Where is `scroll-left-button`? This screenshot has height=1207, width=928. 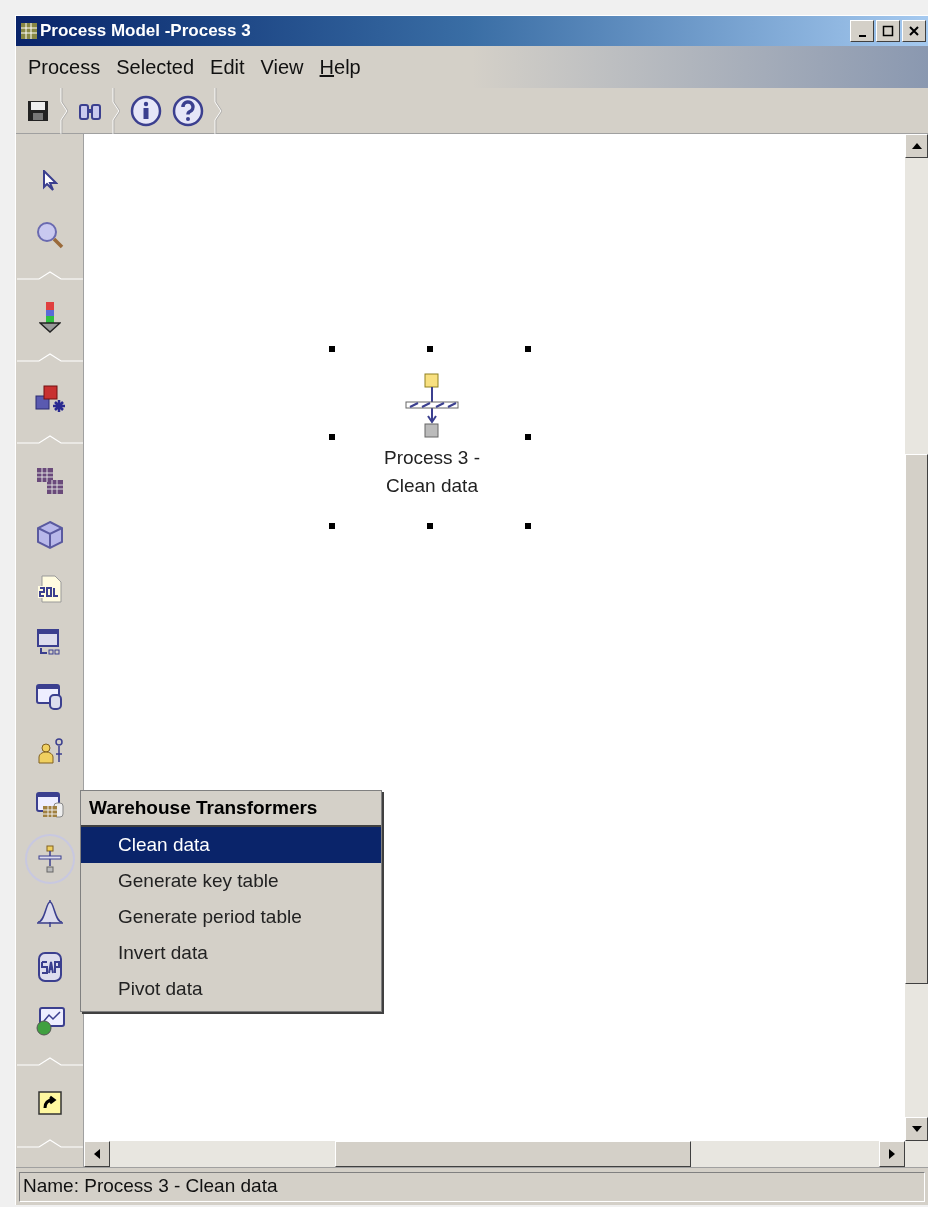 scroll-left-button is located at coordinates (97, 1154).